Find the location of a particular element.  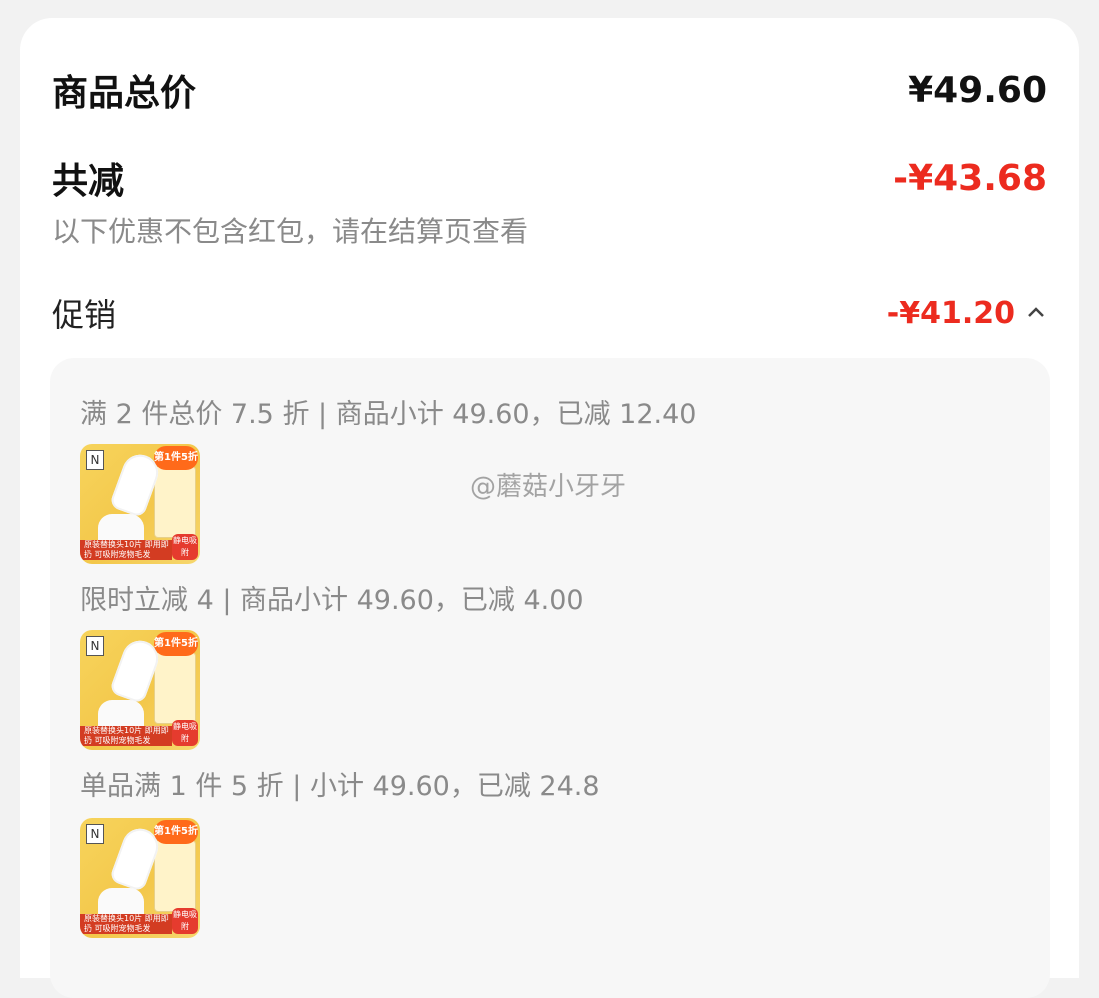

promo-item-3: 单品满 1 件 5 折 | 小计 49.60，已减 24.8 is located at coordinates (340, 786).